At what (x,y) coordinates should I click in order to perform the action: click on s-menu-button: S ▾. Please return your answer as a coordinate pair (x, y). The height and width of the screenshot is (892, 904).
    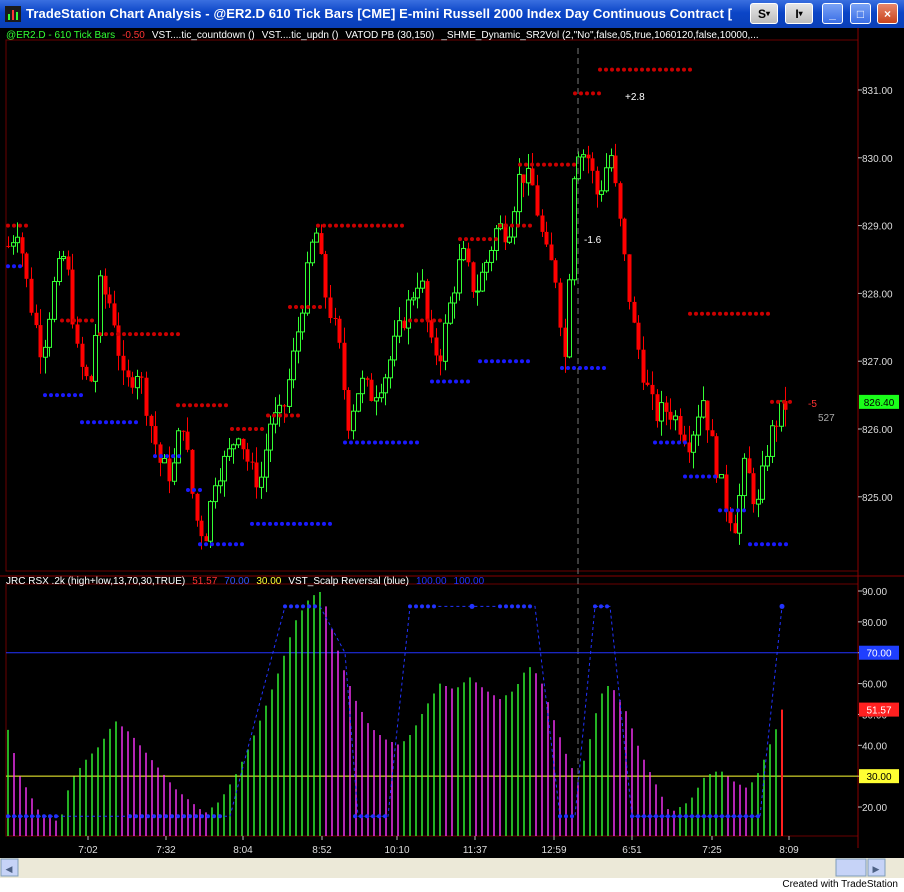
    Looking at the image, I should click on (764, 13).